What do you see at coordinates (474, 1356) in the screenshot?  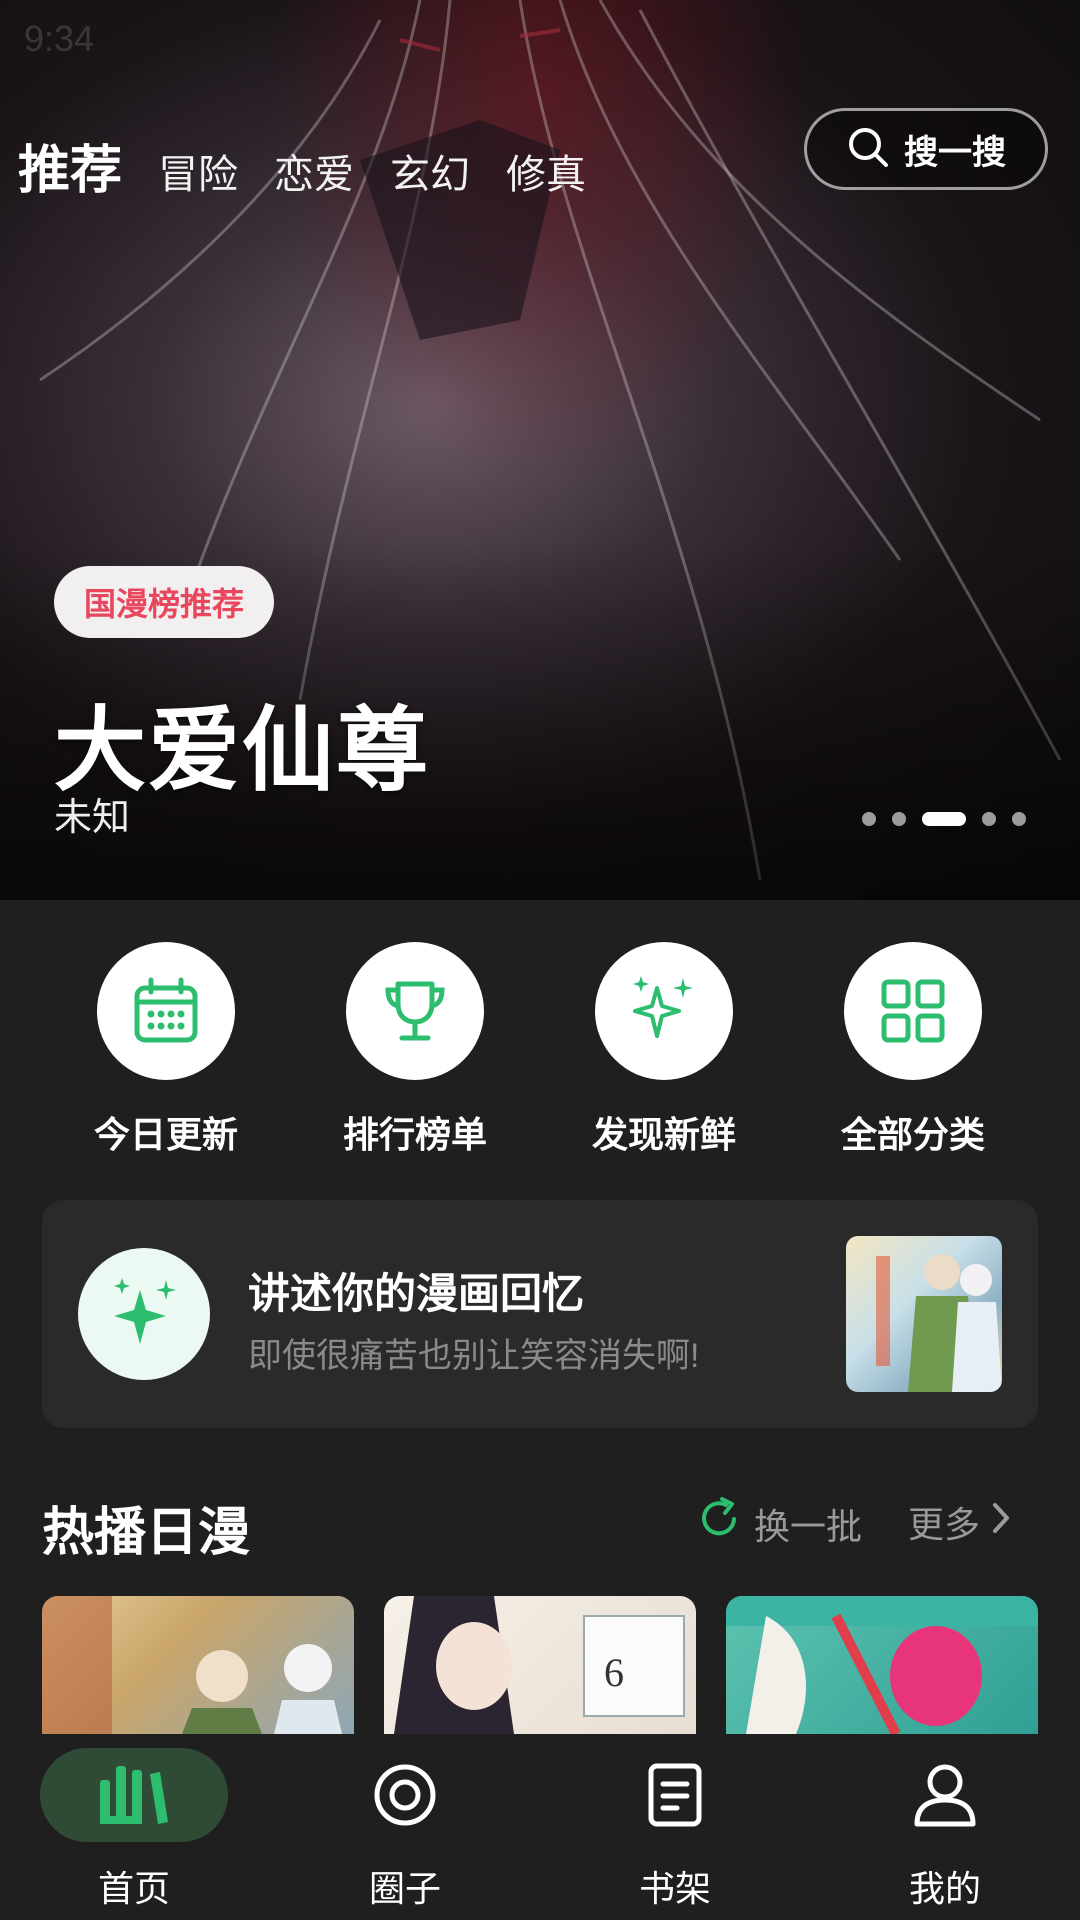 I see `memory-card-subtitle: 即使很痛苦也别让笑容消失啊!` at bounding box center [474, 1356].